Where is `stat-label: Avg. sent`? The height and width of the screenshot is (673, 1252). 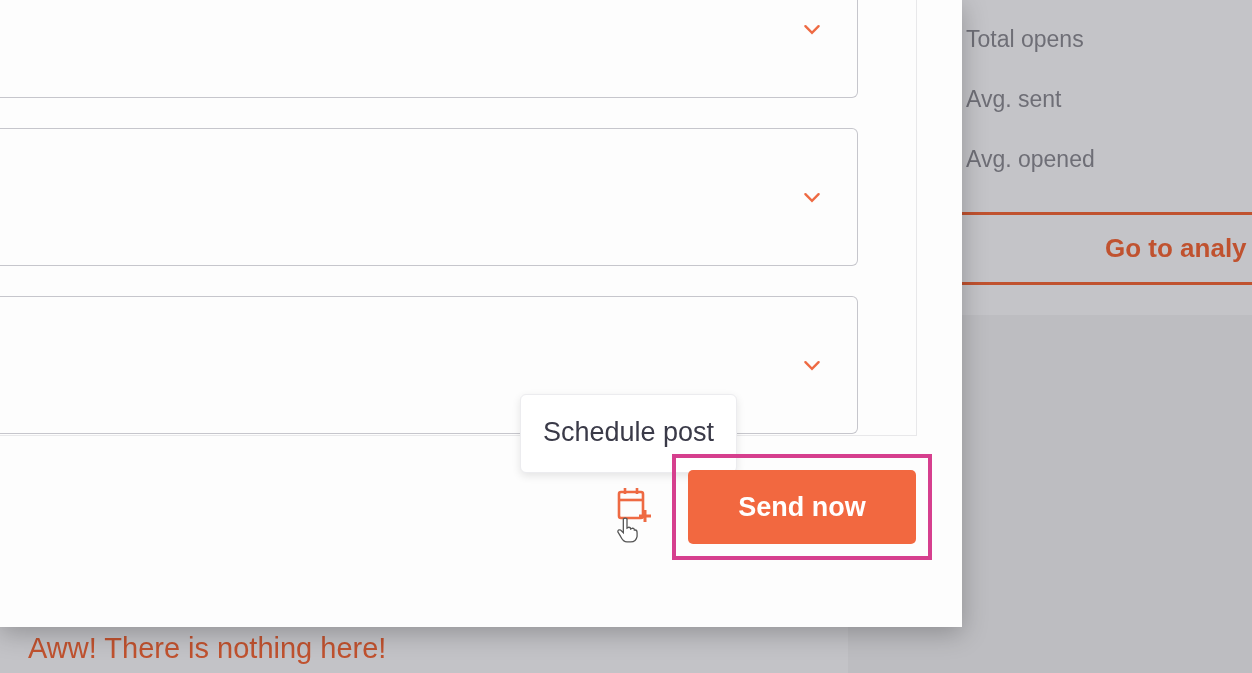 stat-label: Avg. sent is located at coordinates (1014, 99).